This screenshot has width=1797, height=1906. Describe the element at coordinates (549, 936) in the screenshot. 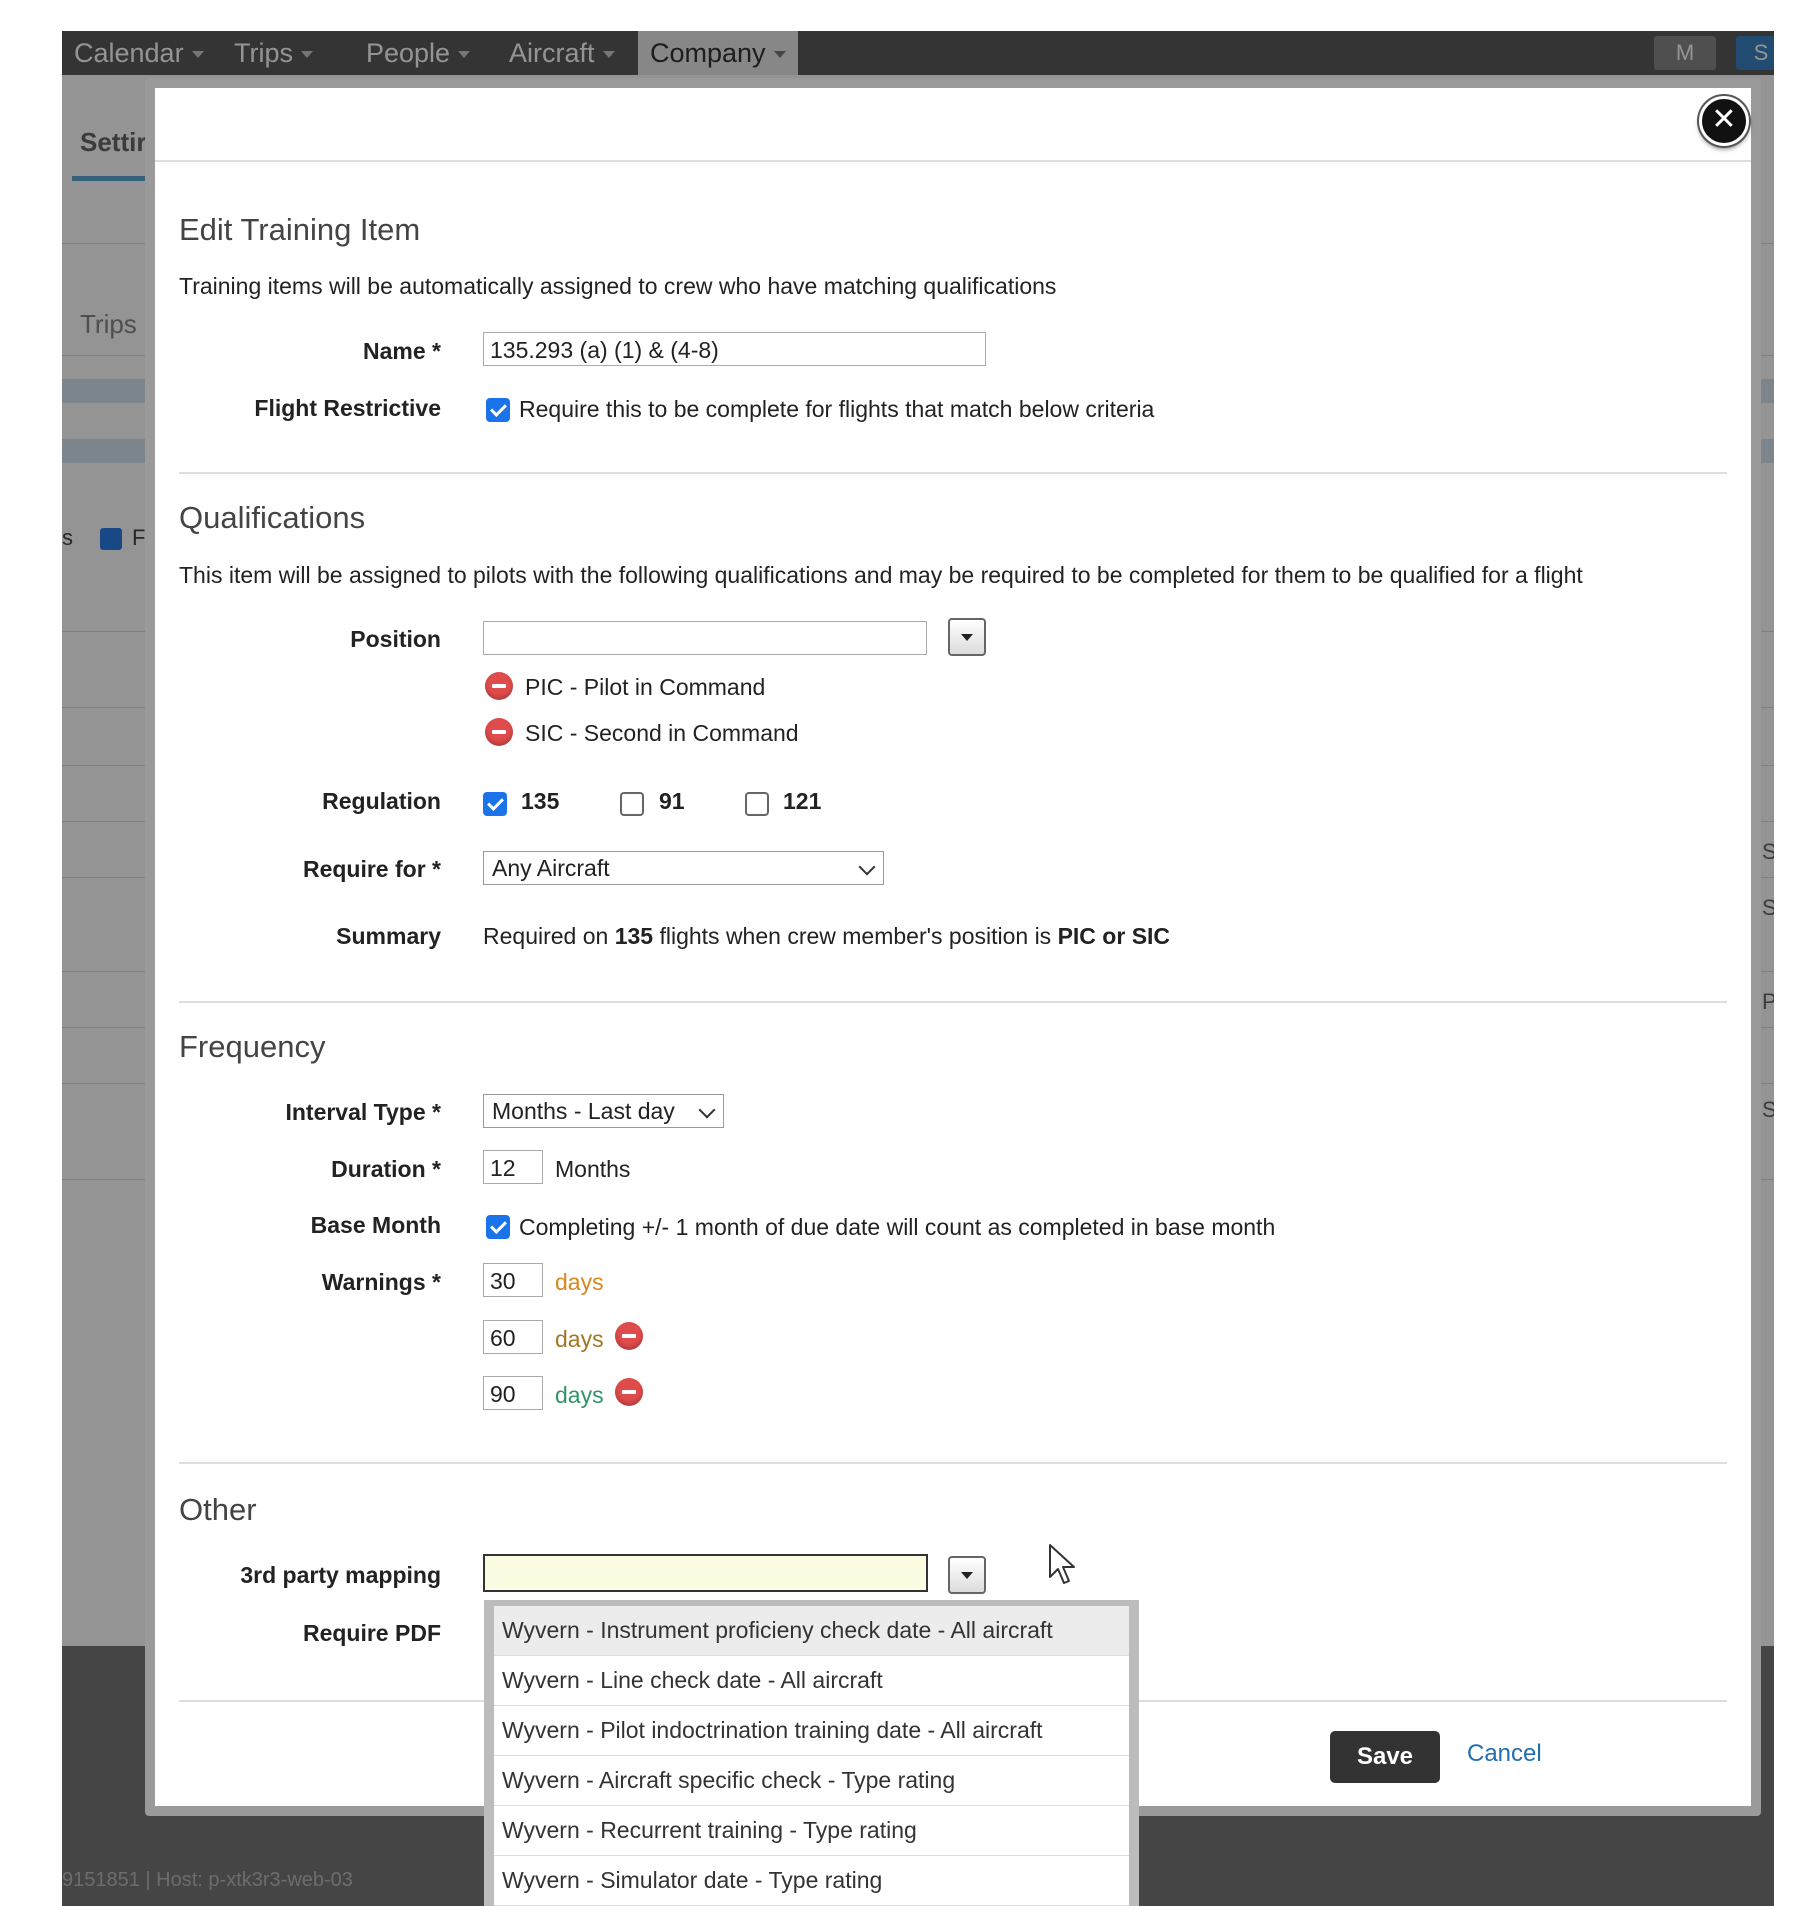

I see `summary-prefix: Required on` at that location.